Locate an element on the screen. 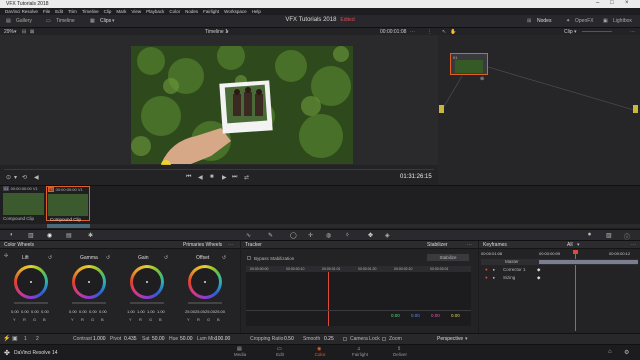 This screenshot has width=640, height=360. clip-thumbnail: 01 00:00:00:00 V1 Compound Clip is located at coordinates (23, 203).